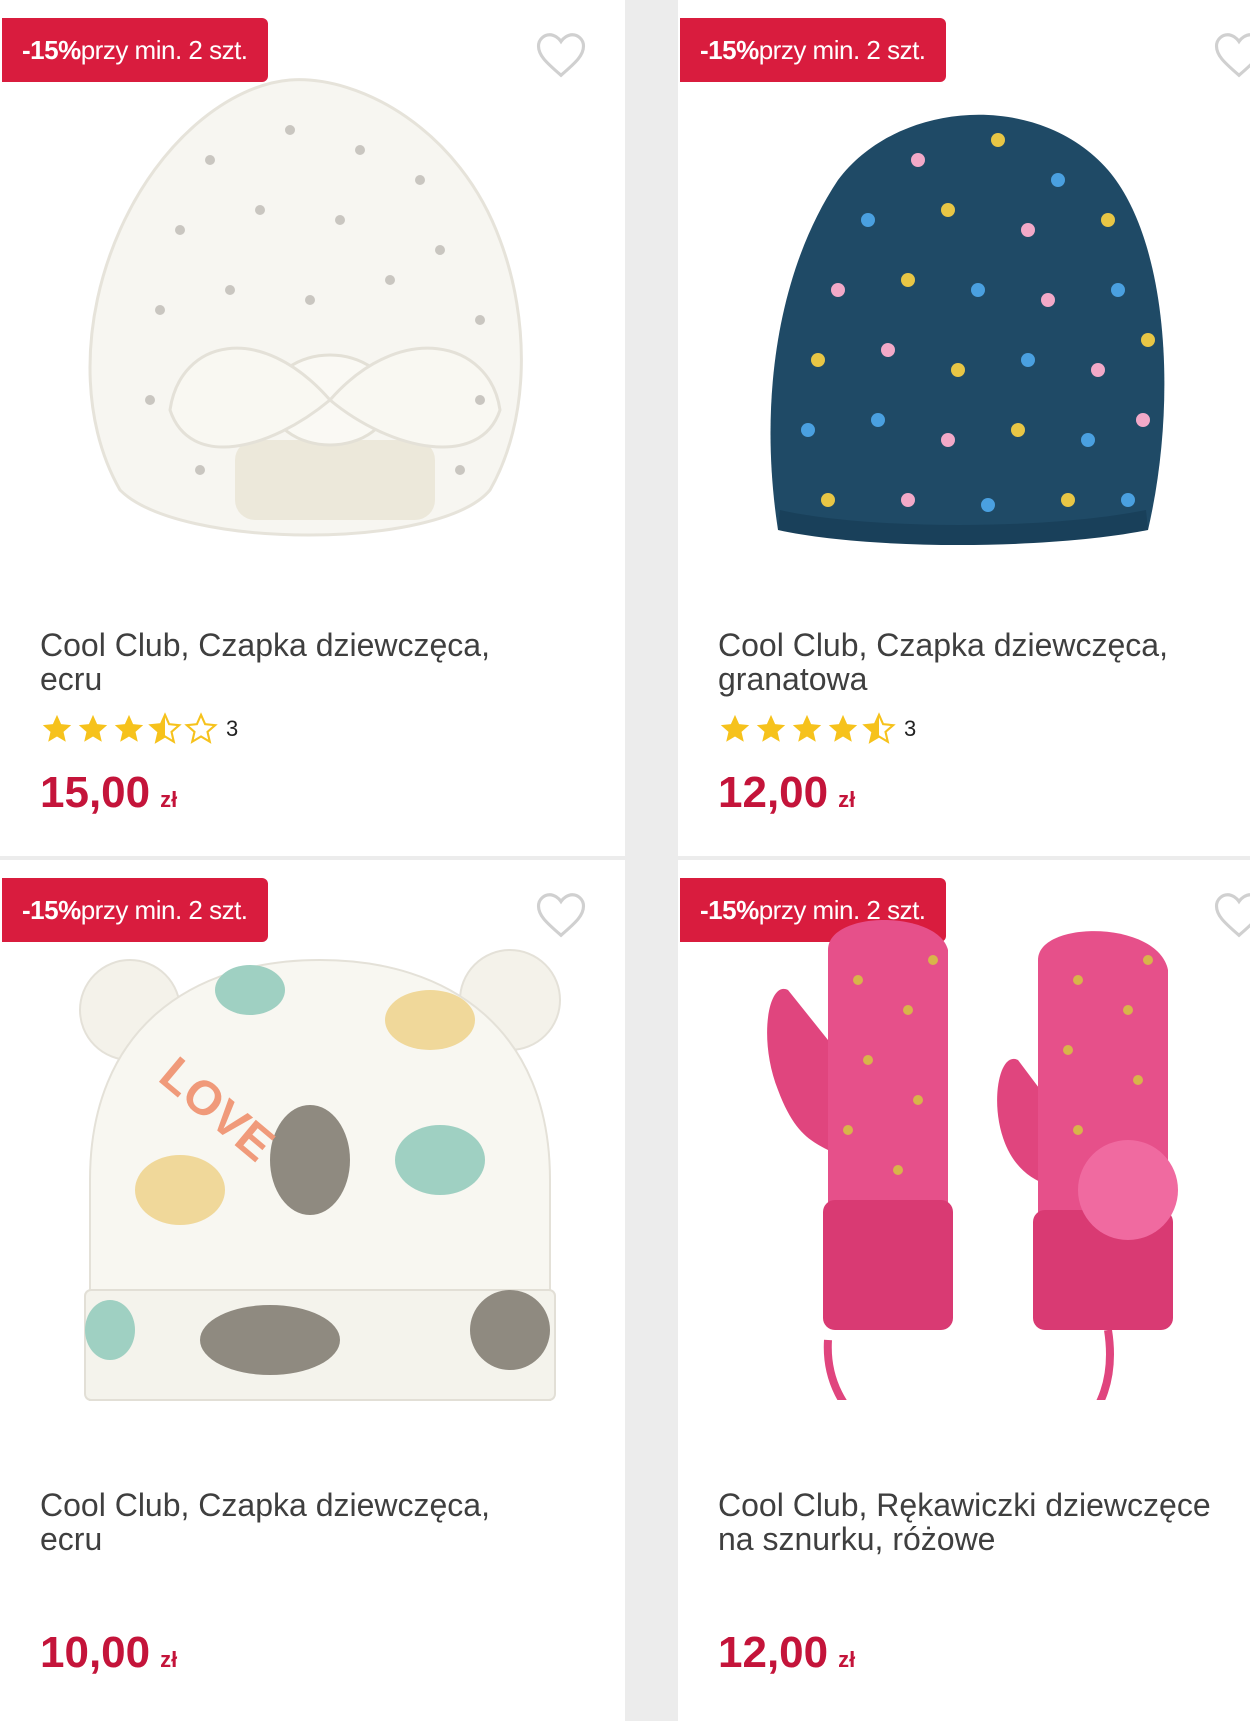 The image size is (1250, 1721). What do you see at coordinates (95, 1652) in the screenshot?
I see `price-value: 10,00` at bounding box center [95, 1652].